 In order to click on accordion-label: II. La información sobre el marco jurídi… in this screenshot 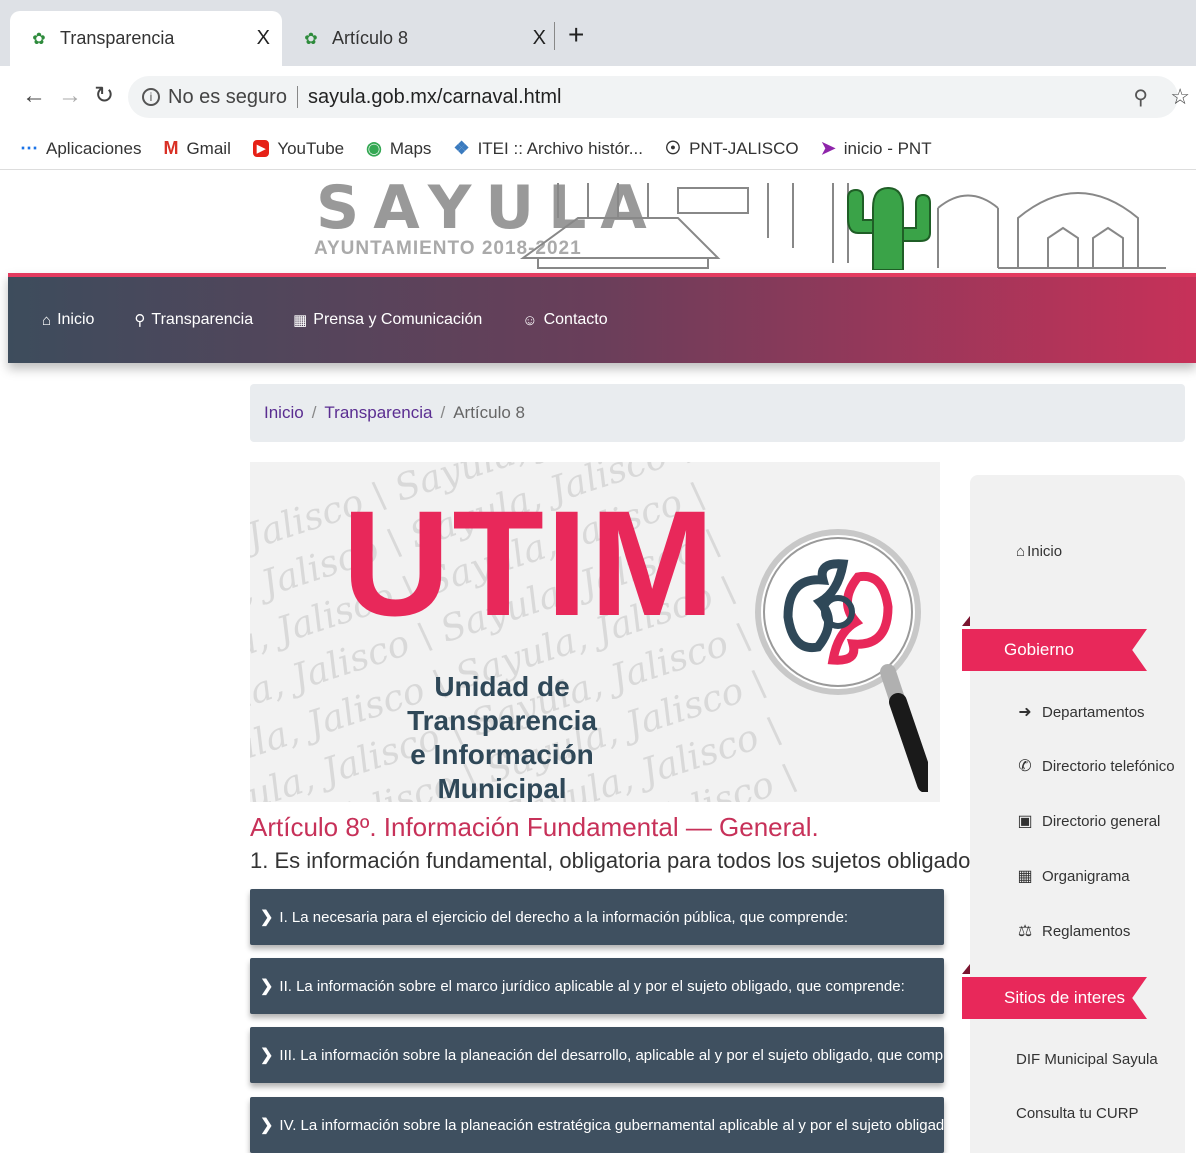, I will do `click(592, 986)`.